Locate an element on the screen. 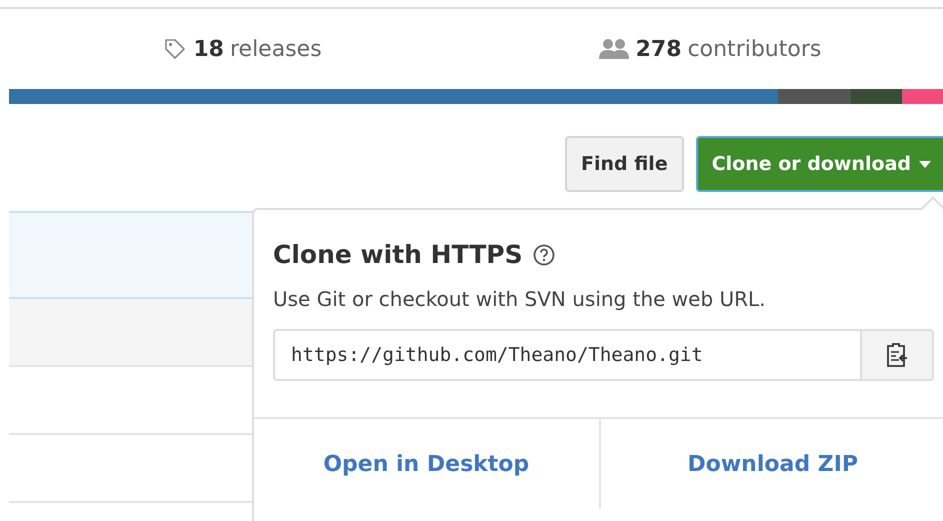 The height and width of the screenshot is (521, 943). help-icon is located at coordinates (543, 255).